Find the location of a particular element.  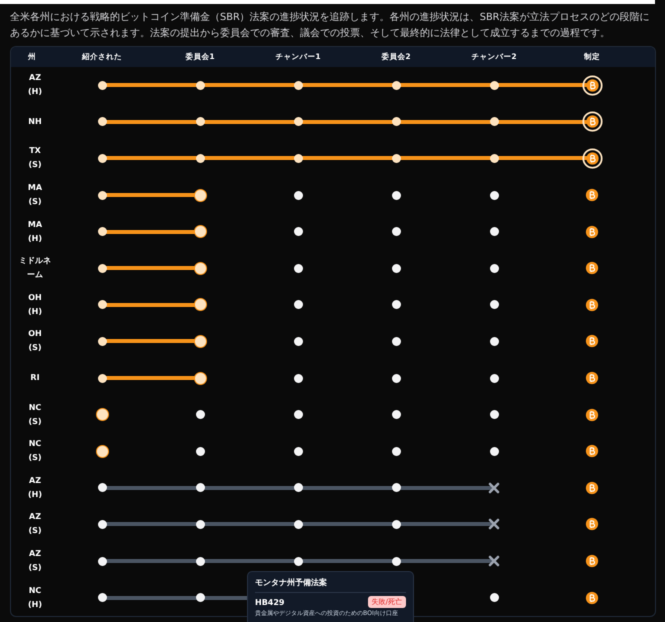

intro-text: 全米各州における戦略的ビットコイン準備金（SBR）法案の進捗状況を追跡します。各州の進捗状況は、SBR法案が立法プロセスのどの段階にあるかに基づいて示されます。法案の提出から委員会での審査、議会での投票、そして最終的に法律として成立するまでの過程です。 is located at coordinates (330, 25).